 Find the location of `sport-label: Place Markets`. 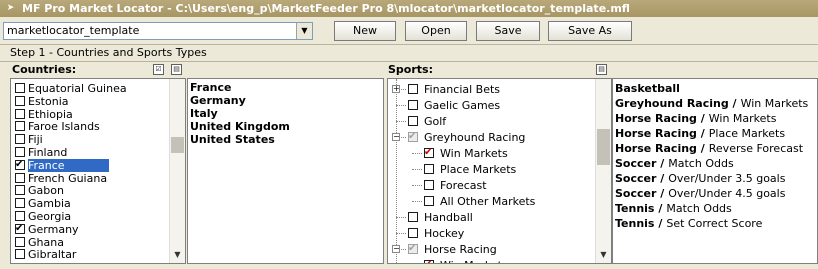

sport-label: Place Markets is located at coordinates (478, 169).